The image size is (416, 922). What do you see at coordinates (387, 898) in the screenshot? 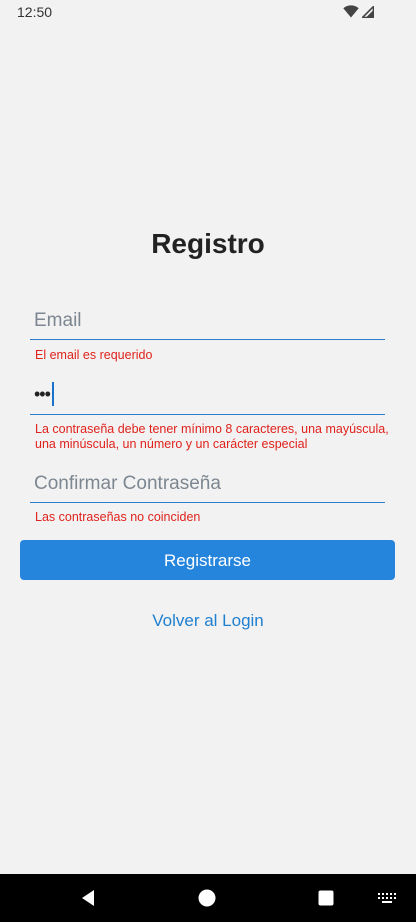
I see `keyboard-icon` at bounding box center [387, 898].